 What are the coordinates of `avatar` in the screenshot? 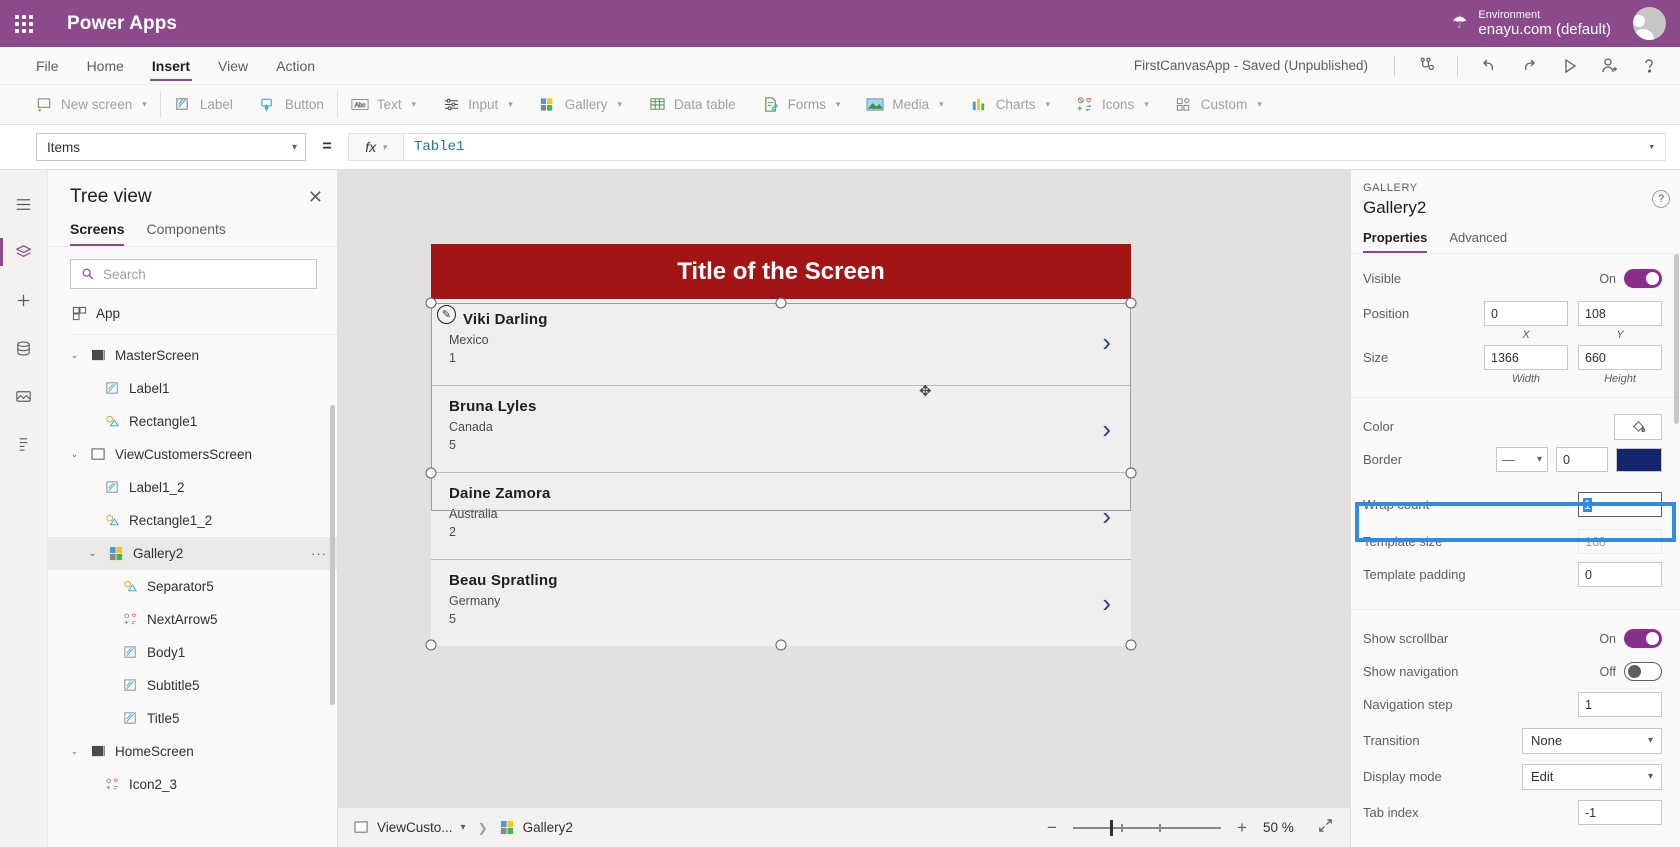 It's located at (1649, 23).